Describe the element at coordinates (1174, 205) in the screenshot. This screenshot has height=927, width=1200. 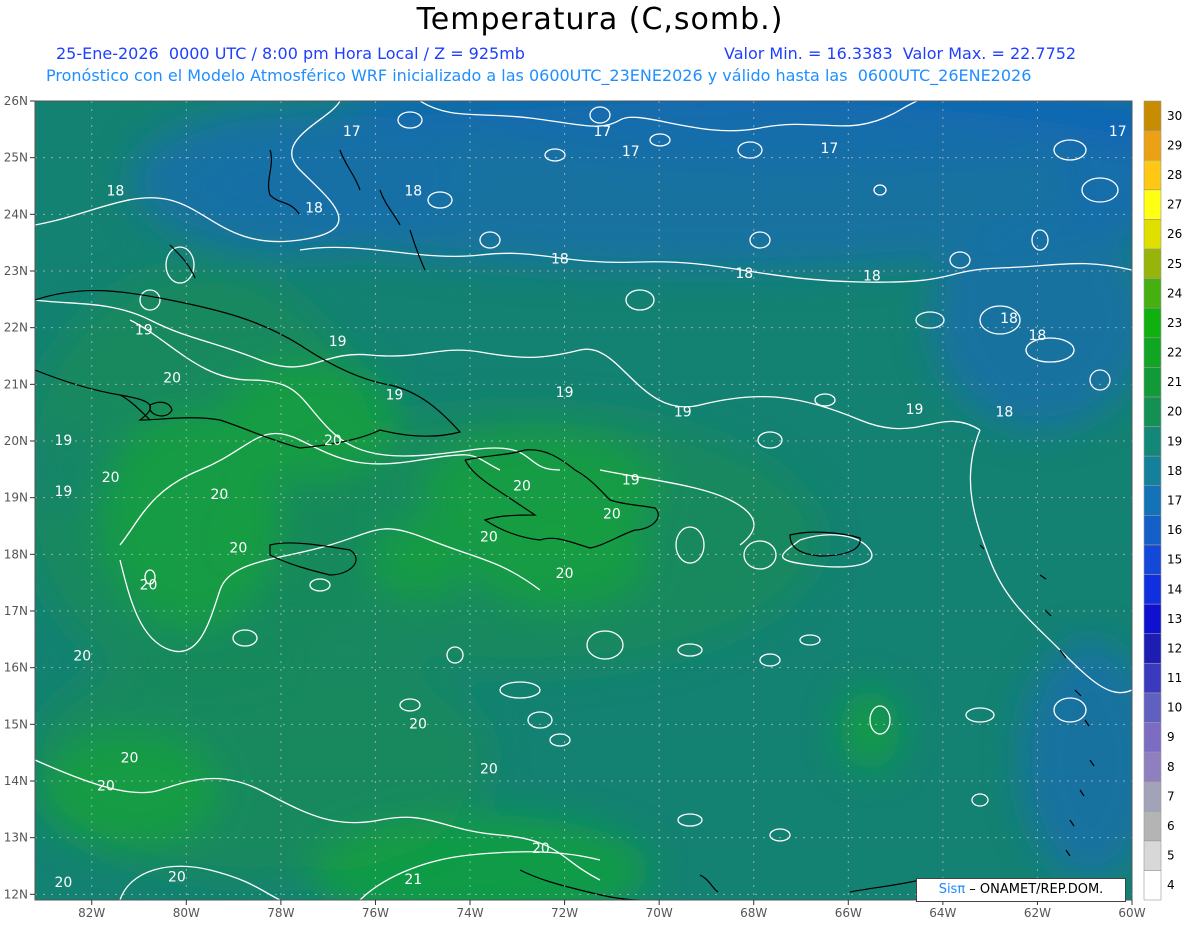
I see `colorbar-label: 27` at that location.